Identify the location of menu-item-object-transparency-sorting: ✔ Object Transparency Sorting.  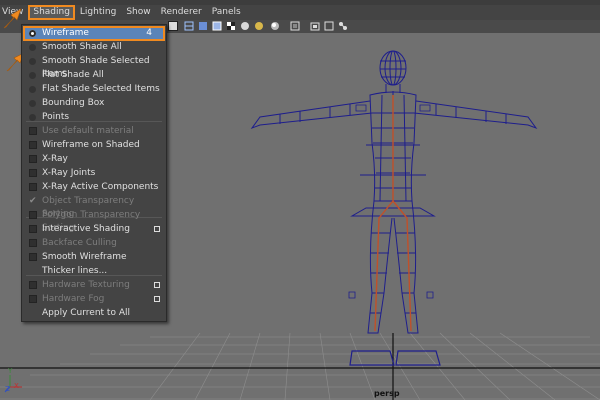
(94, 207).